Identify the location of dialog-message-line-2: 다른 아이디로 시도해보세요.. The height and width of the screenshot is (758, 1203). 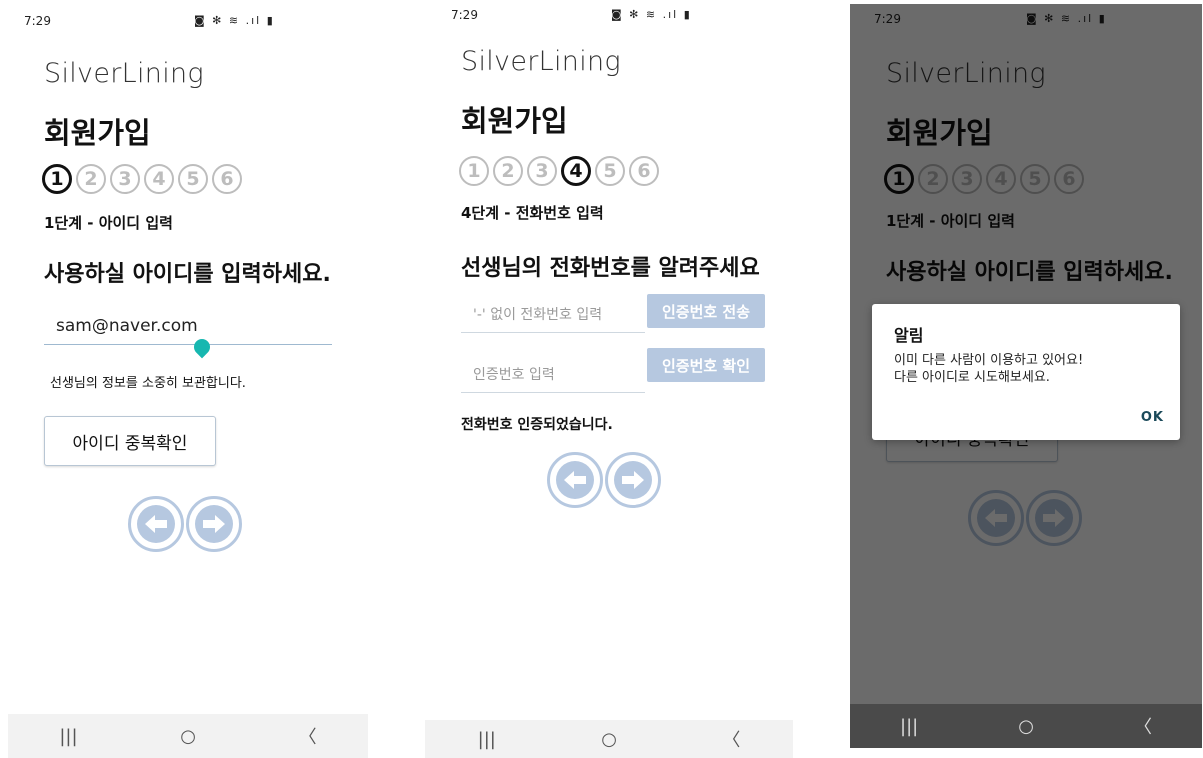
(972, 377).